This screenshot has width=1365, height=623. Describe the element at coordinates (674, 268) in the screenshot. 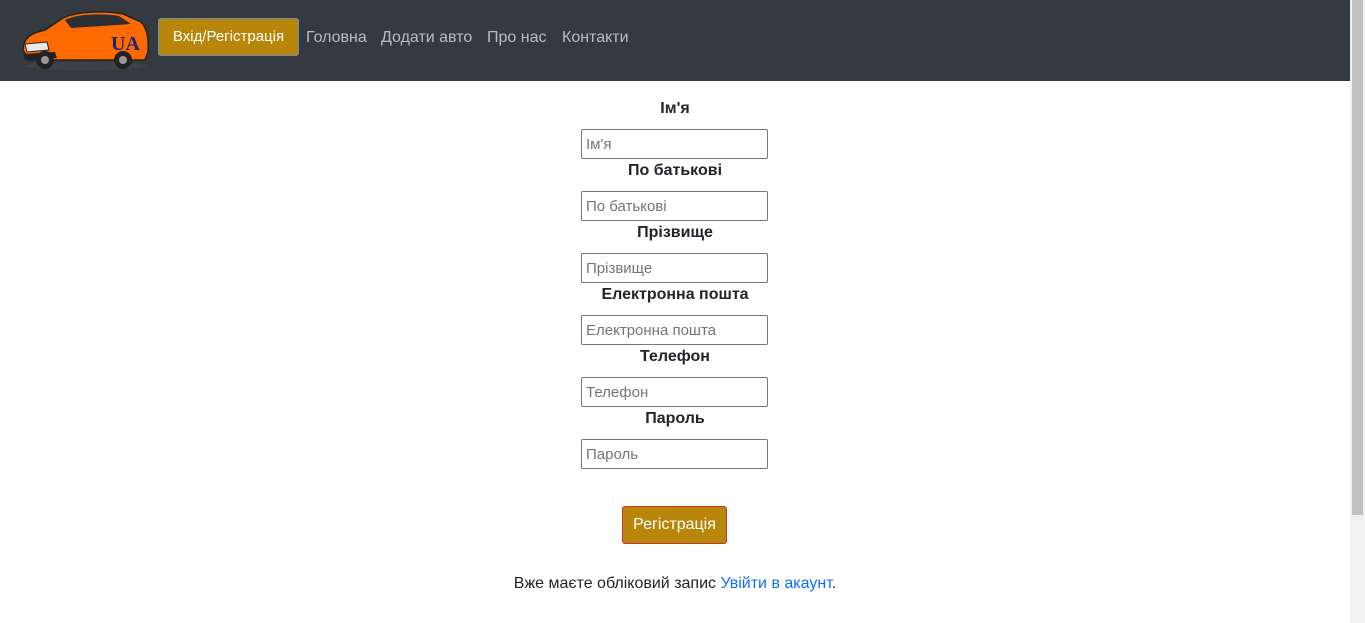

I see `last-name-input` at that location.